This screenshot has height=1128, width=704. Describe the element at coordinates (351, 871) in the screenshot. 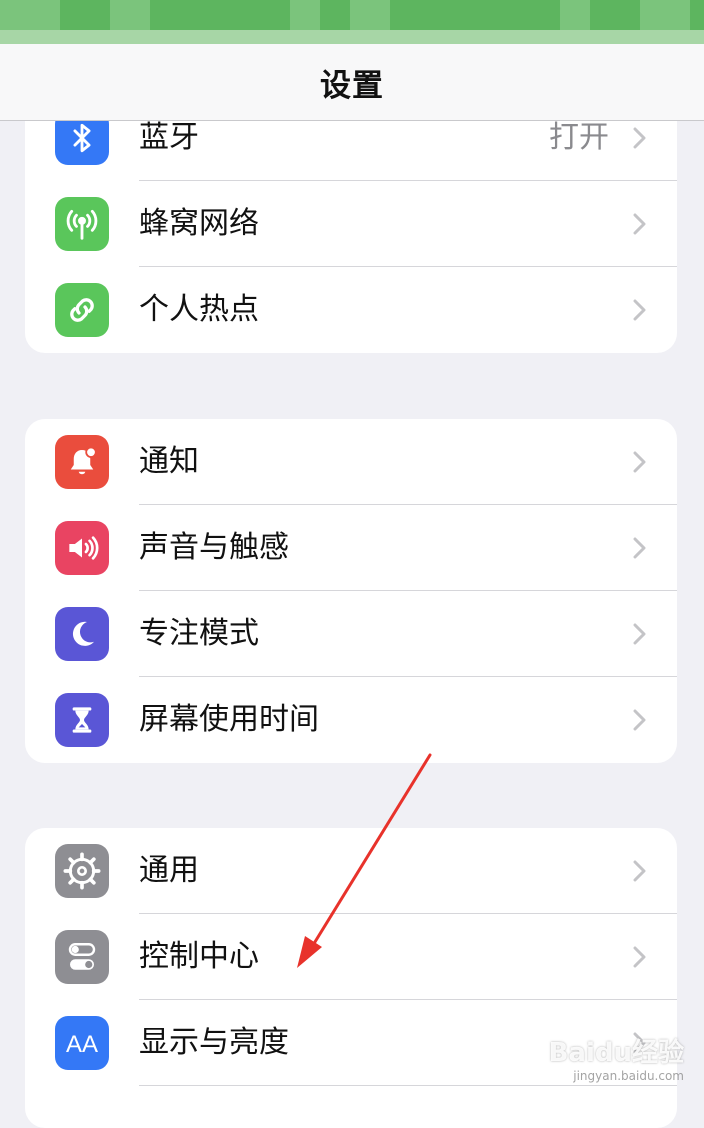

I see `settings-row-general: 通用` at that location.